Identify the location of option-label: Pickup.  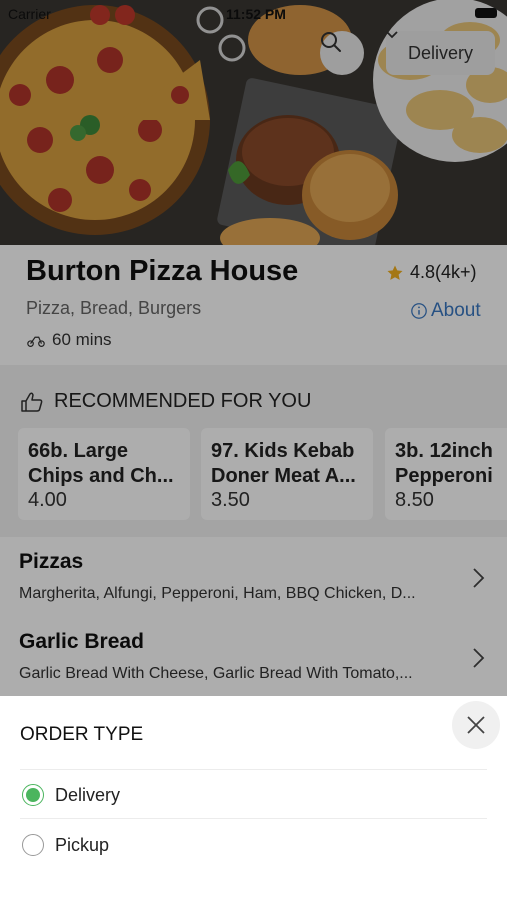
(82, 844).